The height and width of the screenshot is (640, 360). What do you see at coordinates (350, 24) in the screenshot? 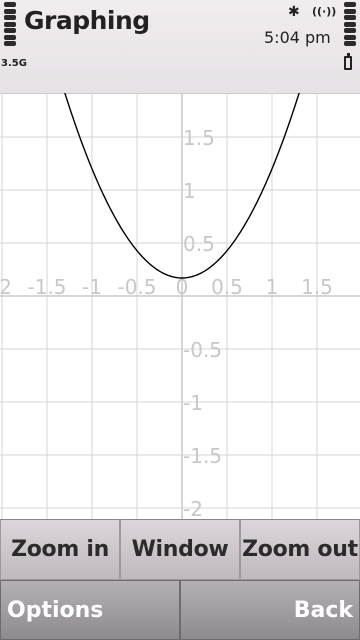
I see `battery-level-icon` at bounding box center [350, 24].